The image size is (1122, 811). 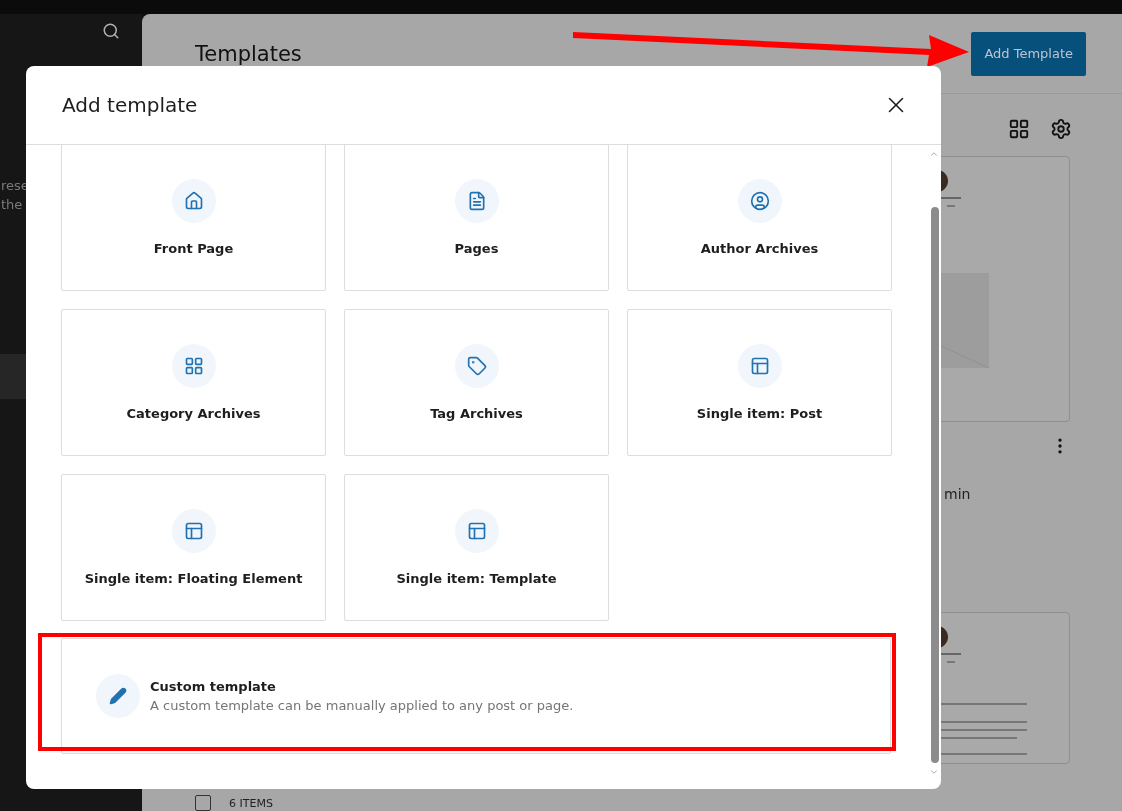 I want to click on template-option: Single item: Floating Element, so click(x=193, y=547).